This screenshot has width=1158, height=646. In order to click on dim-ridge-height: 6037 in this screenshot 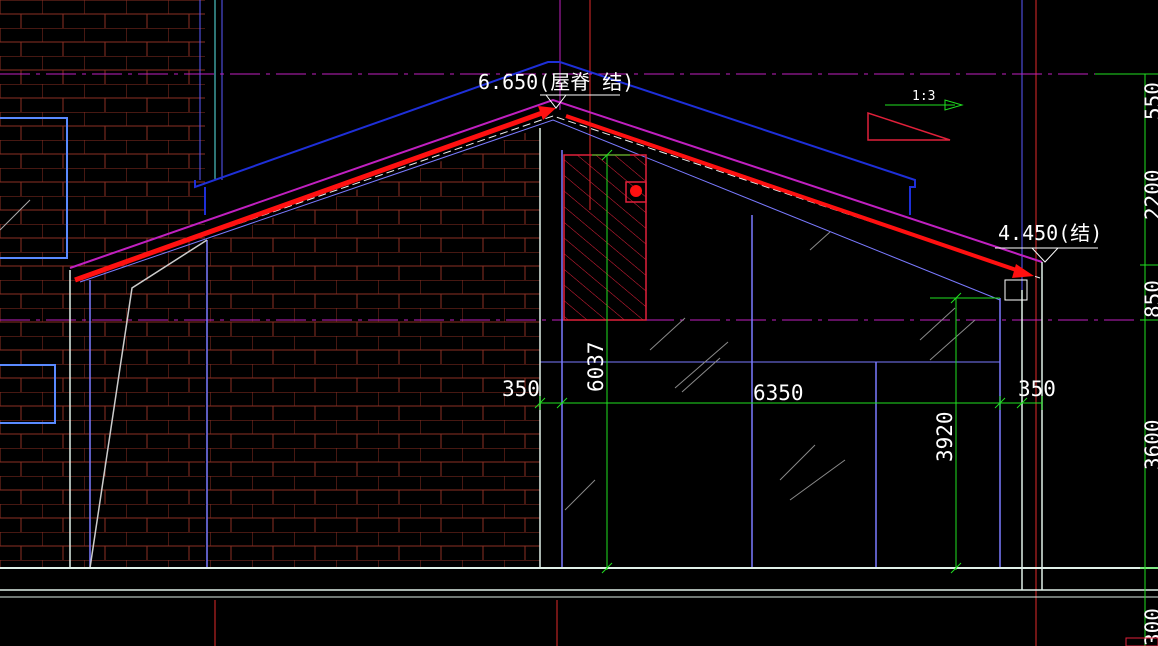, I will do `click(596, 366)`.